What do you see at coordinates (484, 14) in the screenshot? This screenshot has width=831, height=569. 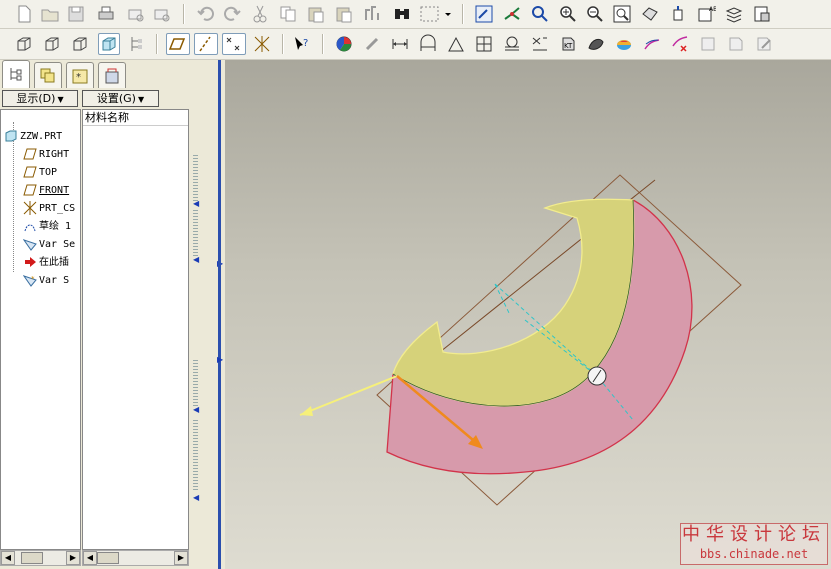 I see `repaint-icon` at bounding box center [484, 14].